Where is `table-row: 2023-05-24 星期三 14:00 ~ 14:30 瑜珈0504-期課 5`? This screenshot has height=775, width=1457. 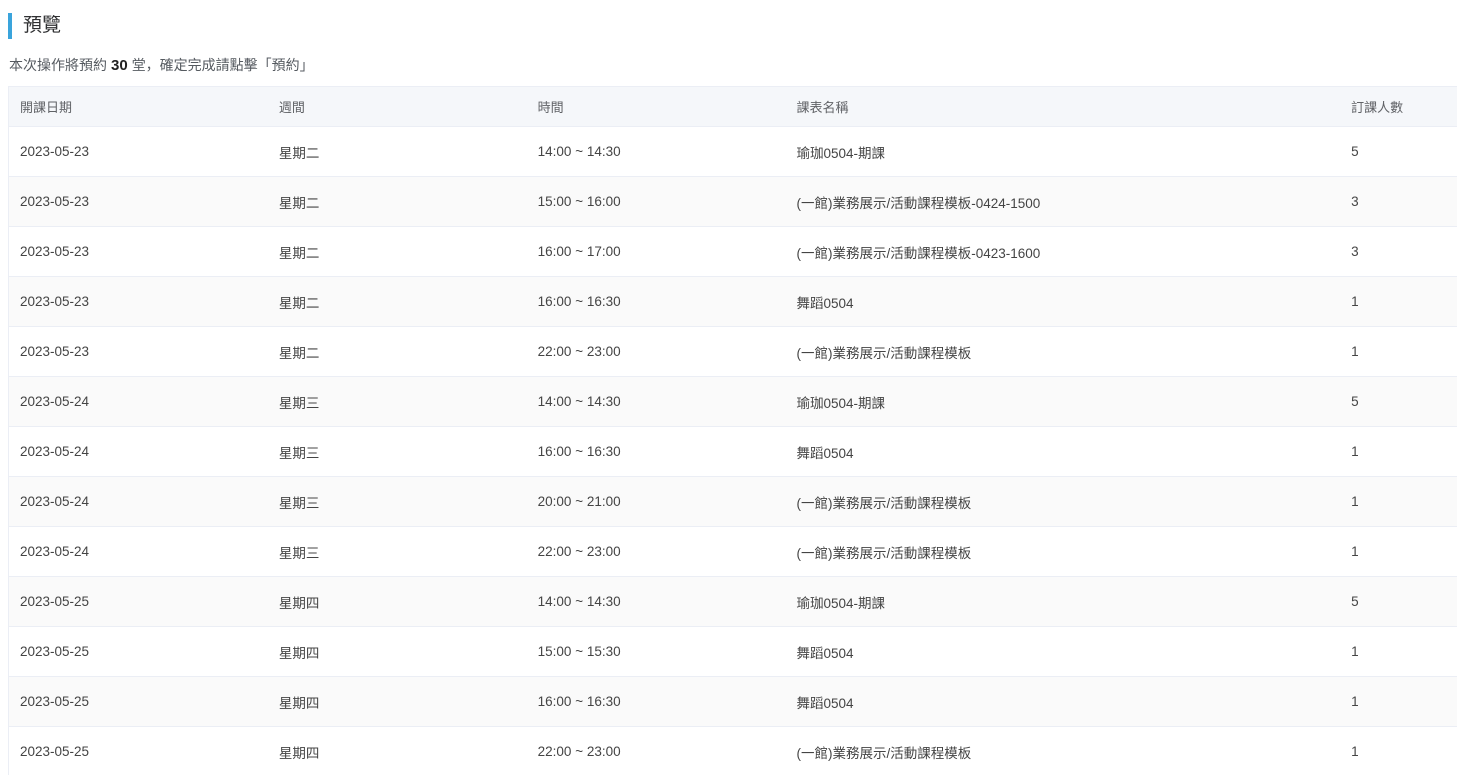
table-row: 2023-05-24 星期三 14:00 ~ 14:30 瑜珈0504-期課 5 is located at coordinates (733, 402).